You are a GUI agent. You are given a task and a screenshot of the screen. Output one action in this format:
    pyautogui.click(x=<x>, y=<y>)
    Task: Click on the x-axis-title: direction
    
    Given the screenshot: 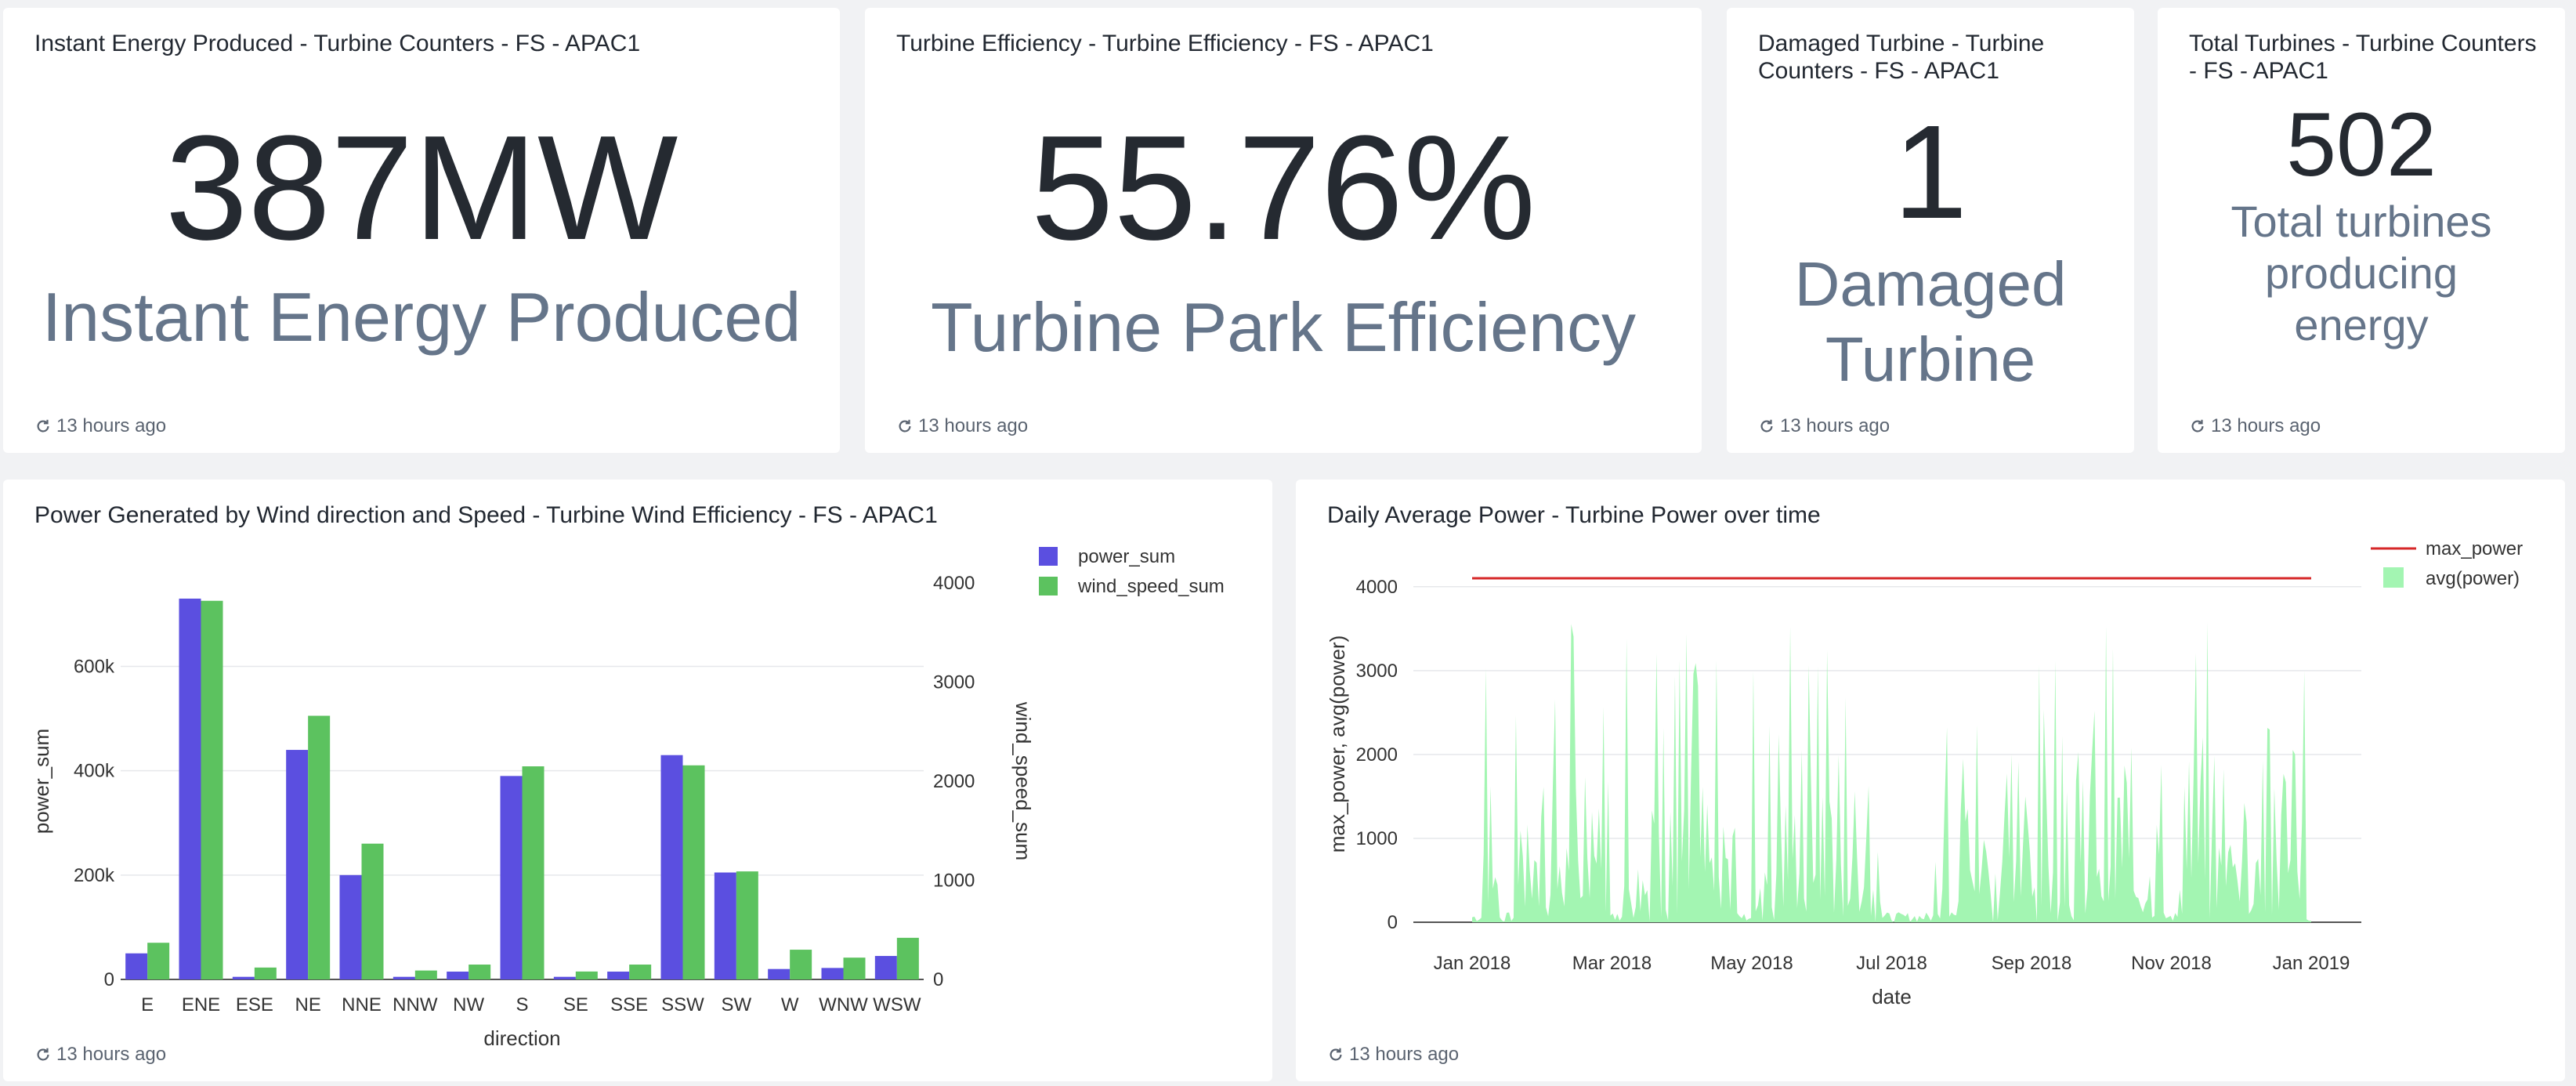 What is the action you would take?
    pyautogui.click(x=521, y=1038)
    